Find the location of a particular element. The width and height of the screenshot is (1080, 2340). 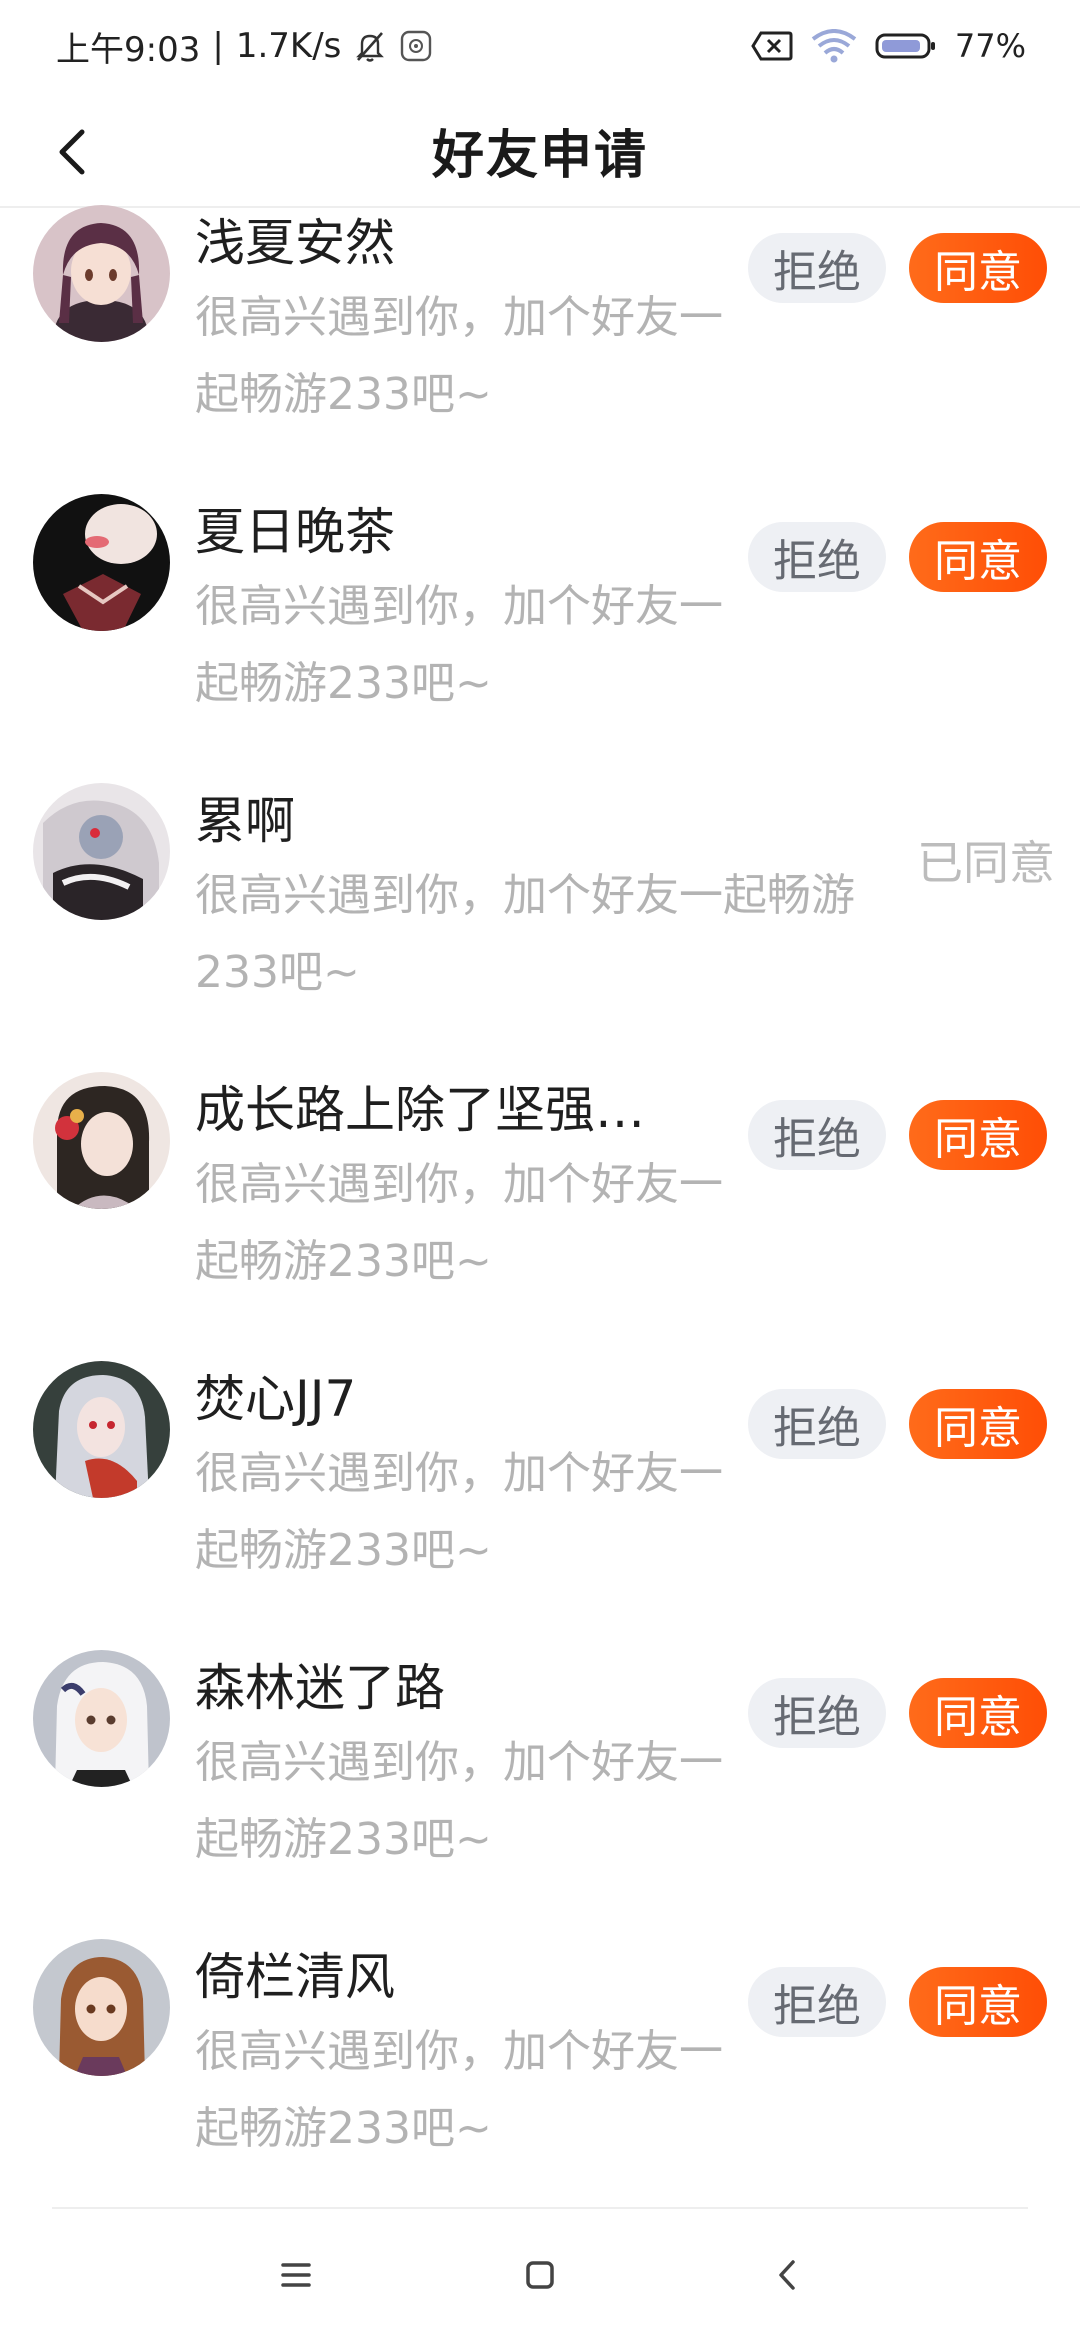

friend-request-row: 累啊 很高兴遇到你，加个好友一起畅游233吧~ 已同意 is located at coordinates (540, 927).